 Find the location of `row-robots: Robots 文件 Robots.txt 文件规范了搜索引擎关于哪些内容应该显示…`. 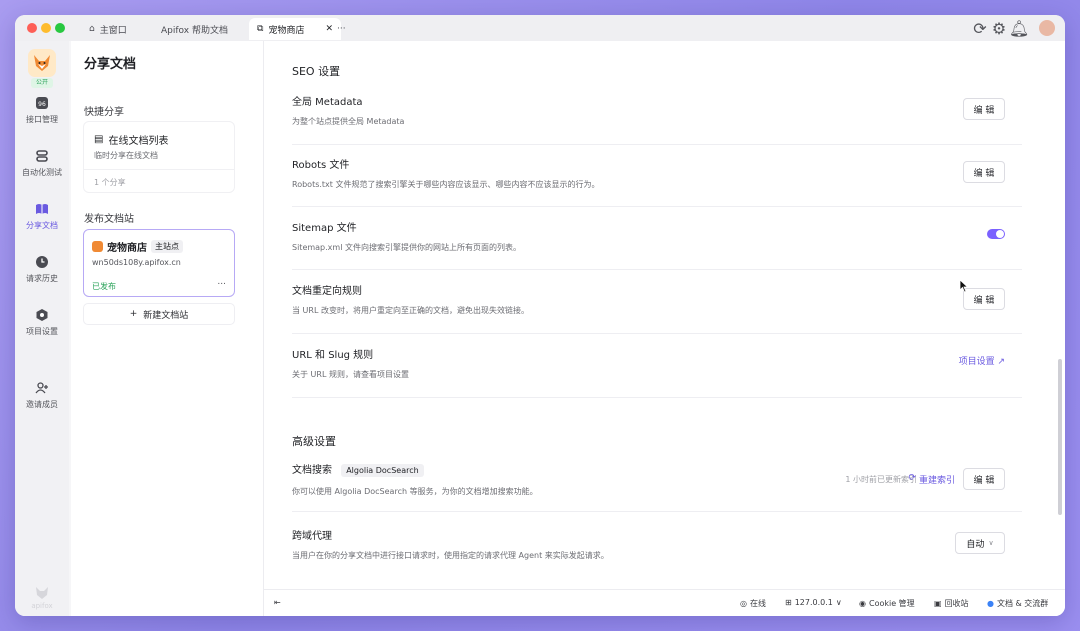

row-robots: Robots 文件 Robots.txt 文件规范了搜索引擎关于哪些内容应该显示… is located at coordinates (446, 174).